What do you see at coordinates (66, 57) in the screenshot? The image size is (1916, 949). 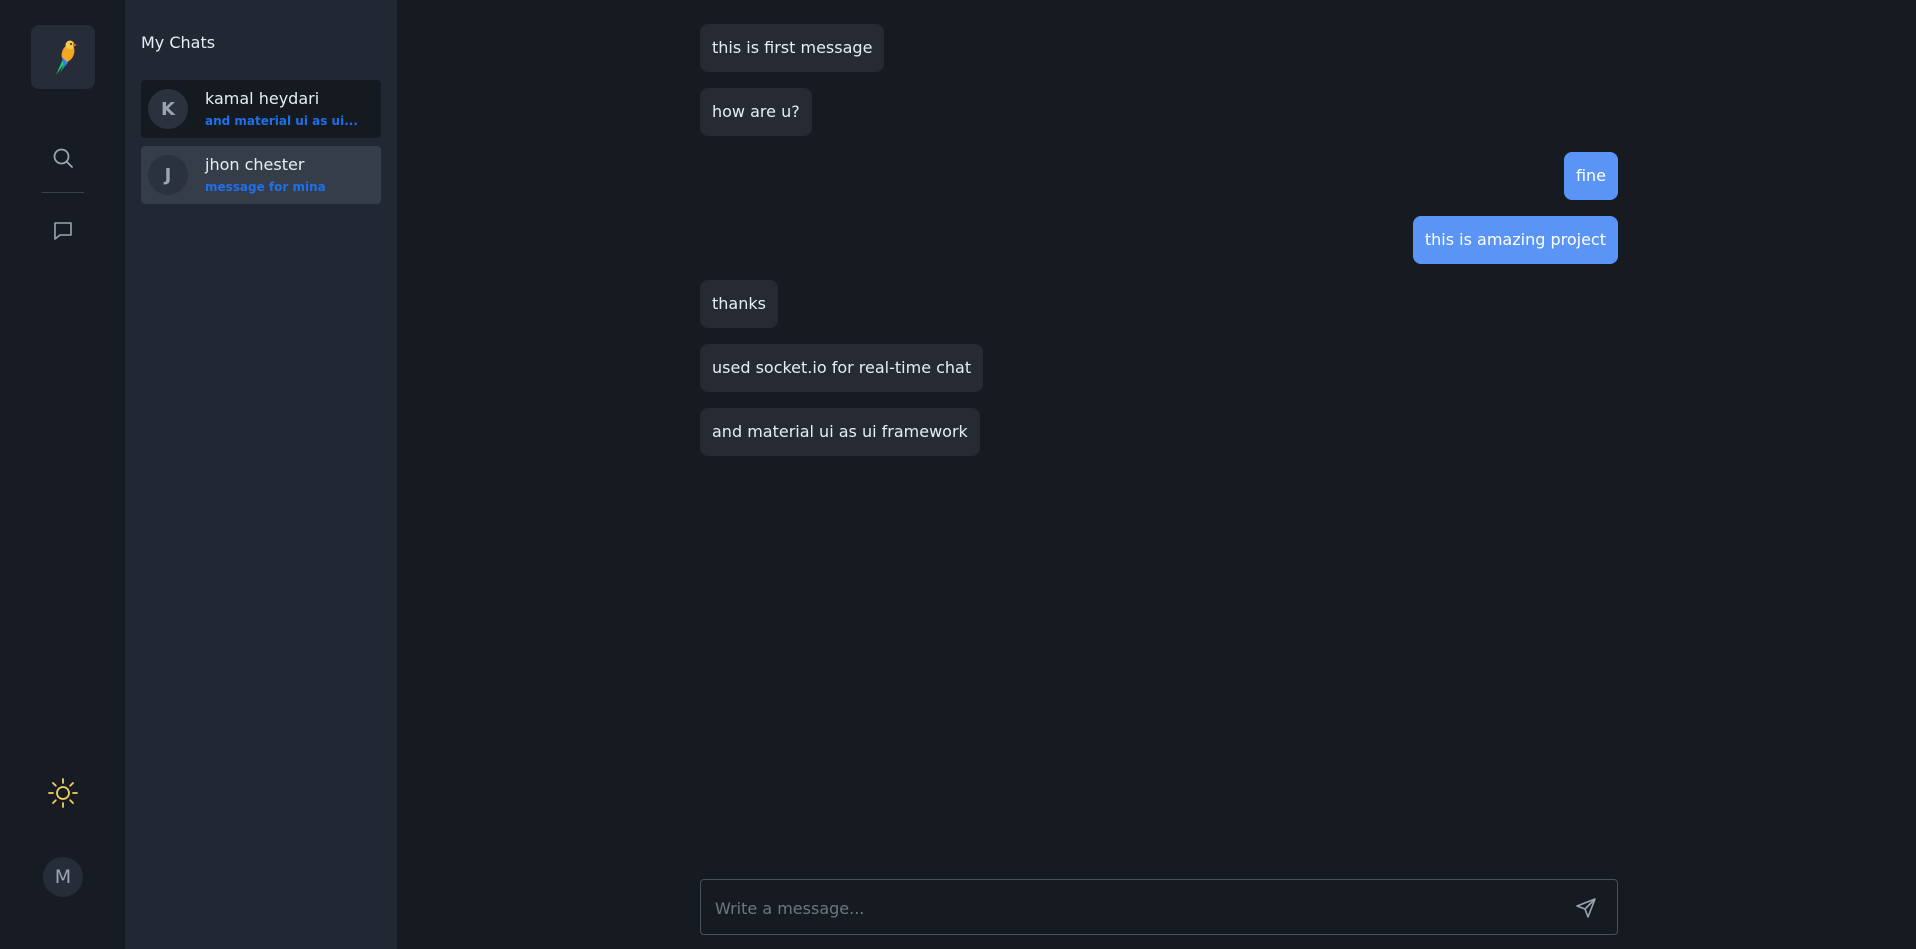 I see `parrot-logo-icon` at bounding box center [66, 57].